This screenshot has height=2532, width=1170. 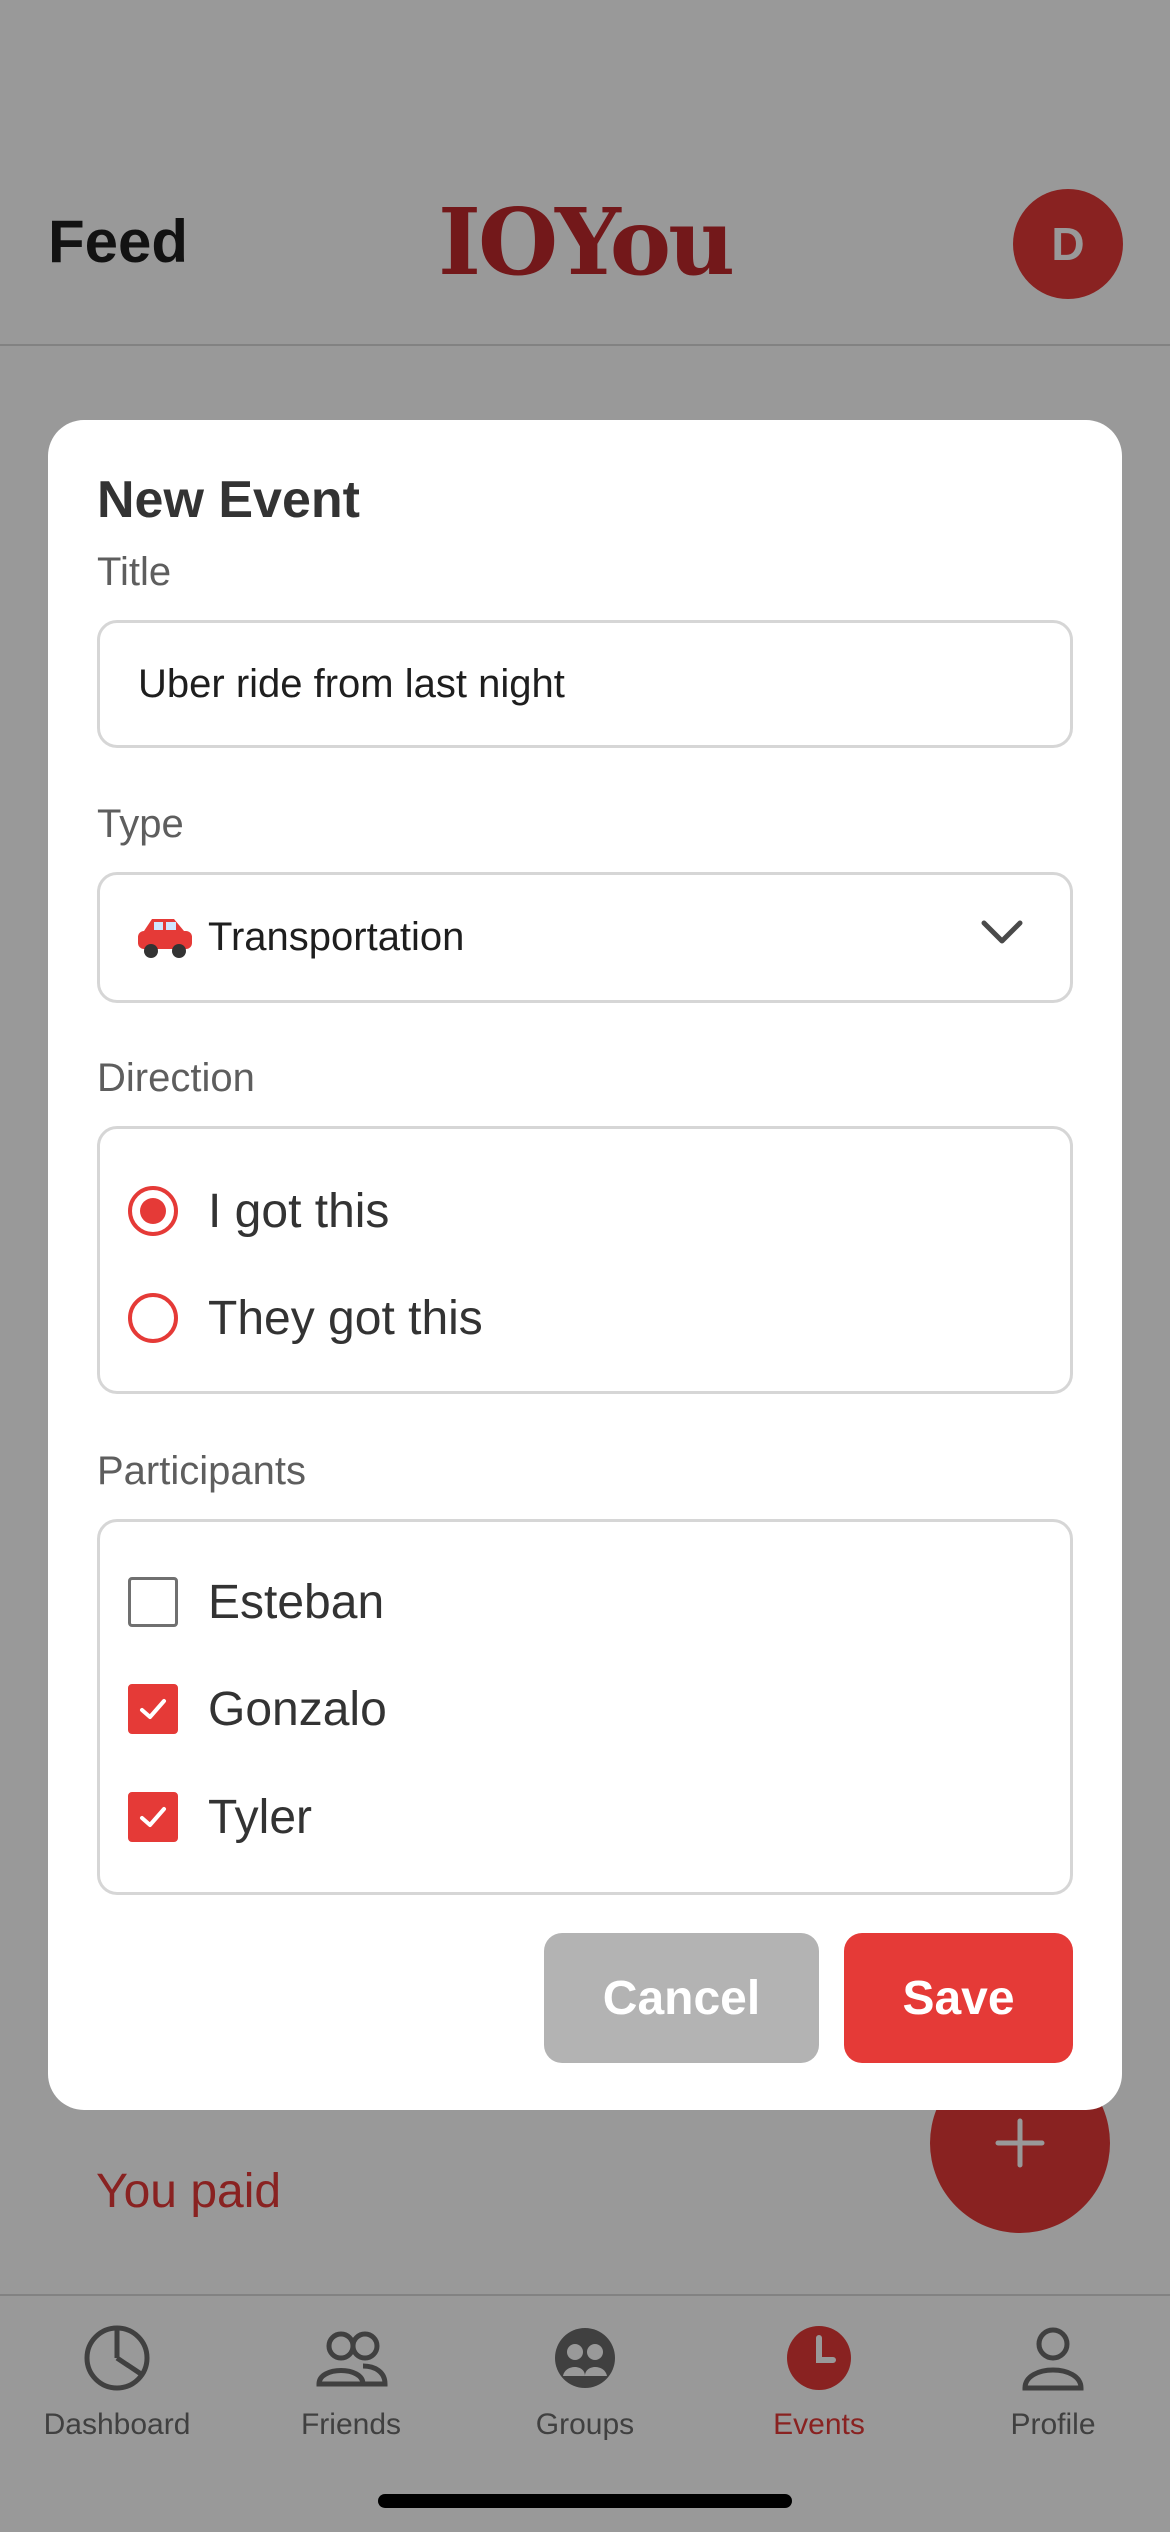 What do you see at coordinates (585, 2501) in the screenshot?
I see `home-indicator` at bounding box center [585, 2501].